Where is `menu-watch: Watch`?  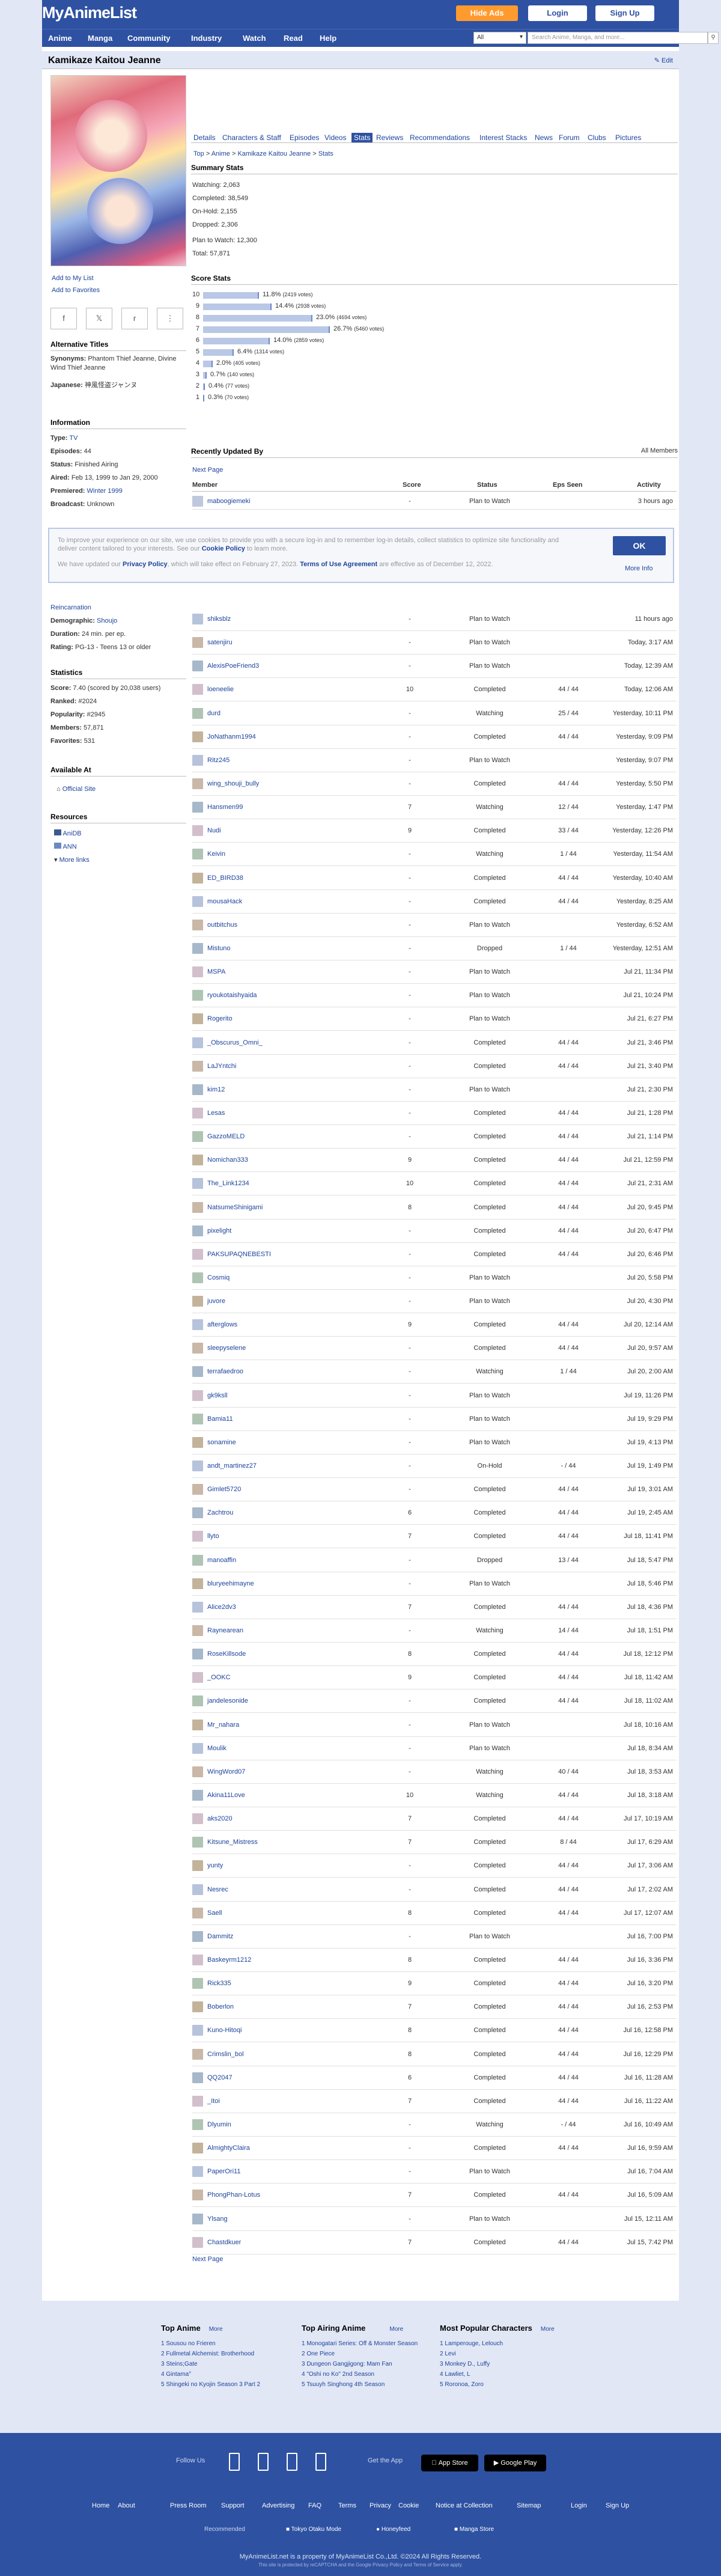 menu-watch: Watch is located at coordinates (254, 38).